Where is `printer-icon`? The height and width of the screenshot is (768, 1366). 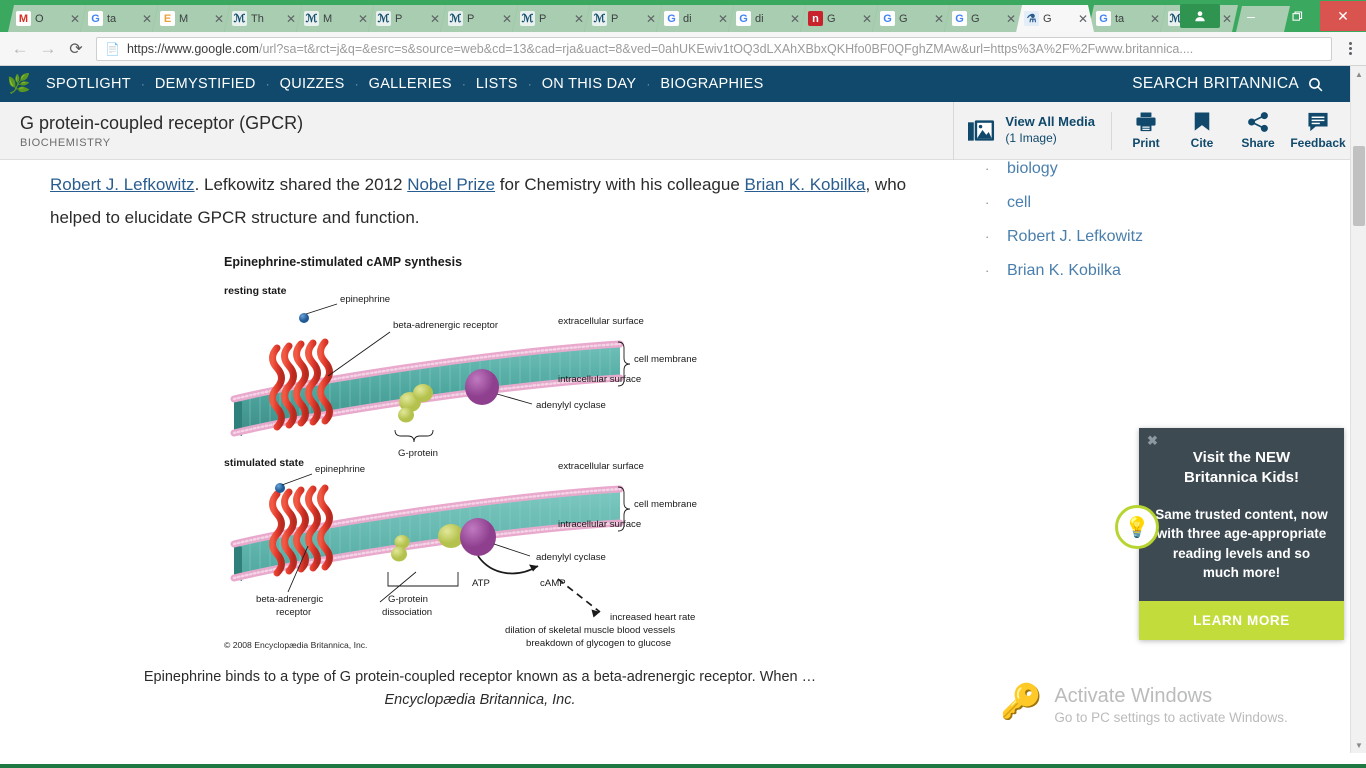 printer-icon is located at coordinates (1146, 121).